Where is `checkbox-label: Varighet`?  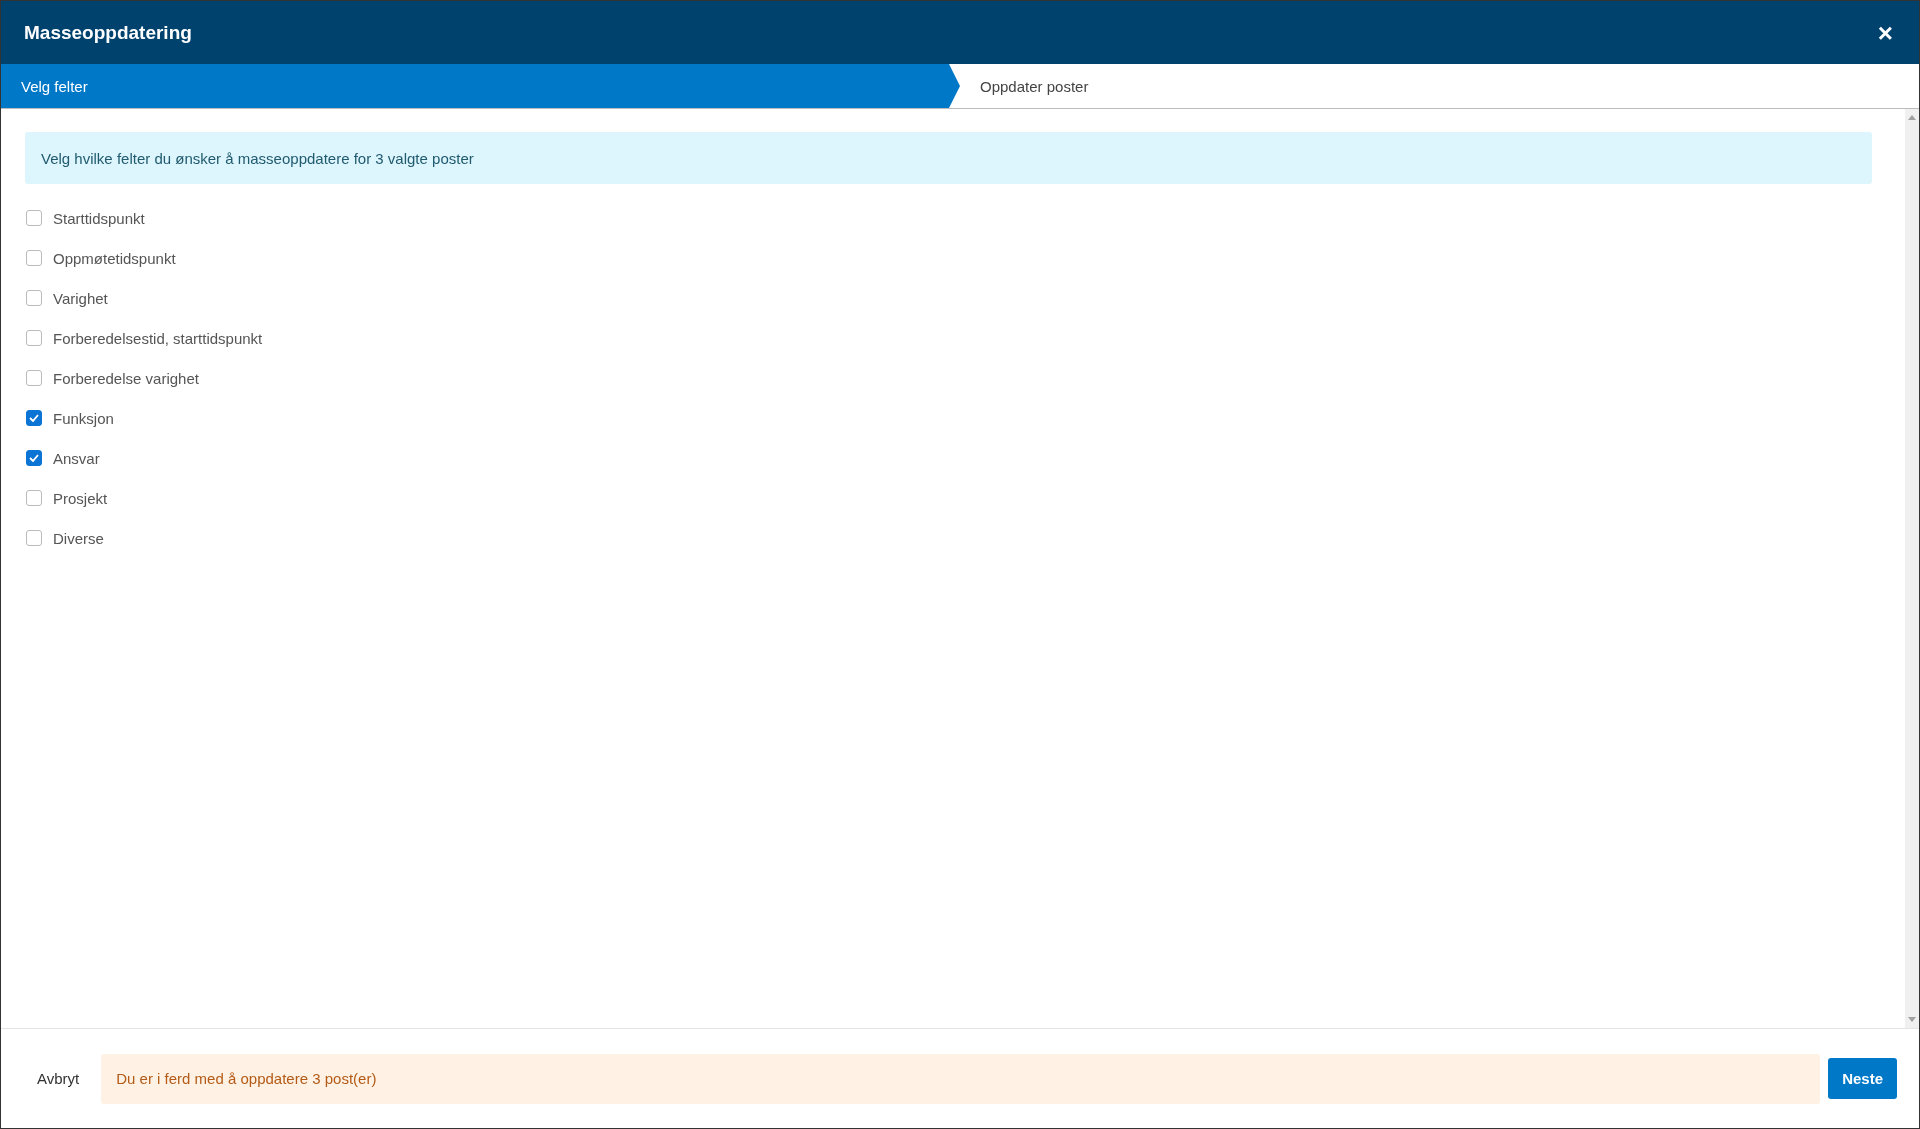 checkbox-label: Varighet is located at coordinates (80, 298).